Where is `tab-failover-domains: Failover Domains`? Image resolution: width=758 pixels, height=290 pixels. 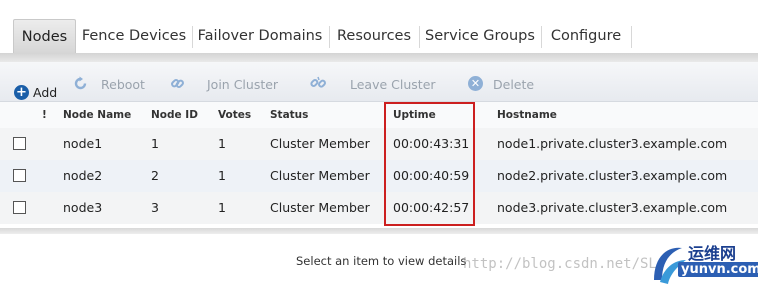
tab-failover-domains: Failover Domains is located at coordinates (260, 36).